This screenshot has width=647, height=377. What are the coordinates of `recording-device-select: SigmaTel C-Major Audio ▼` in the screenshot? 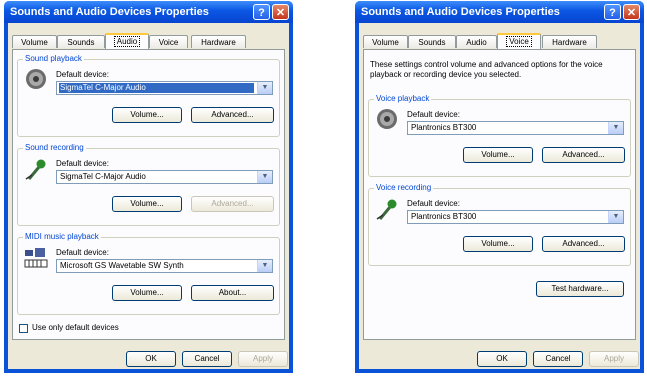 It's located at (164, 177).